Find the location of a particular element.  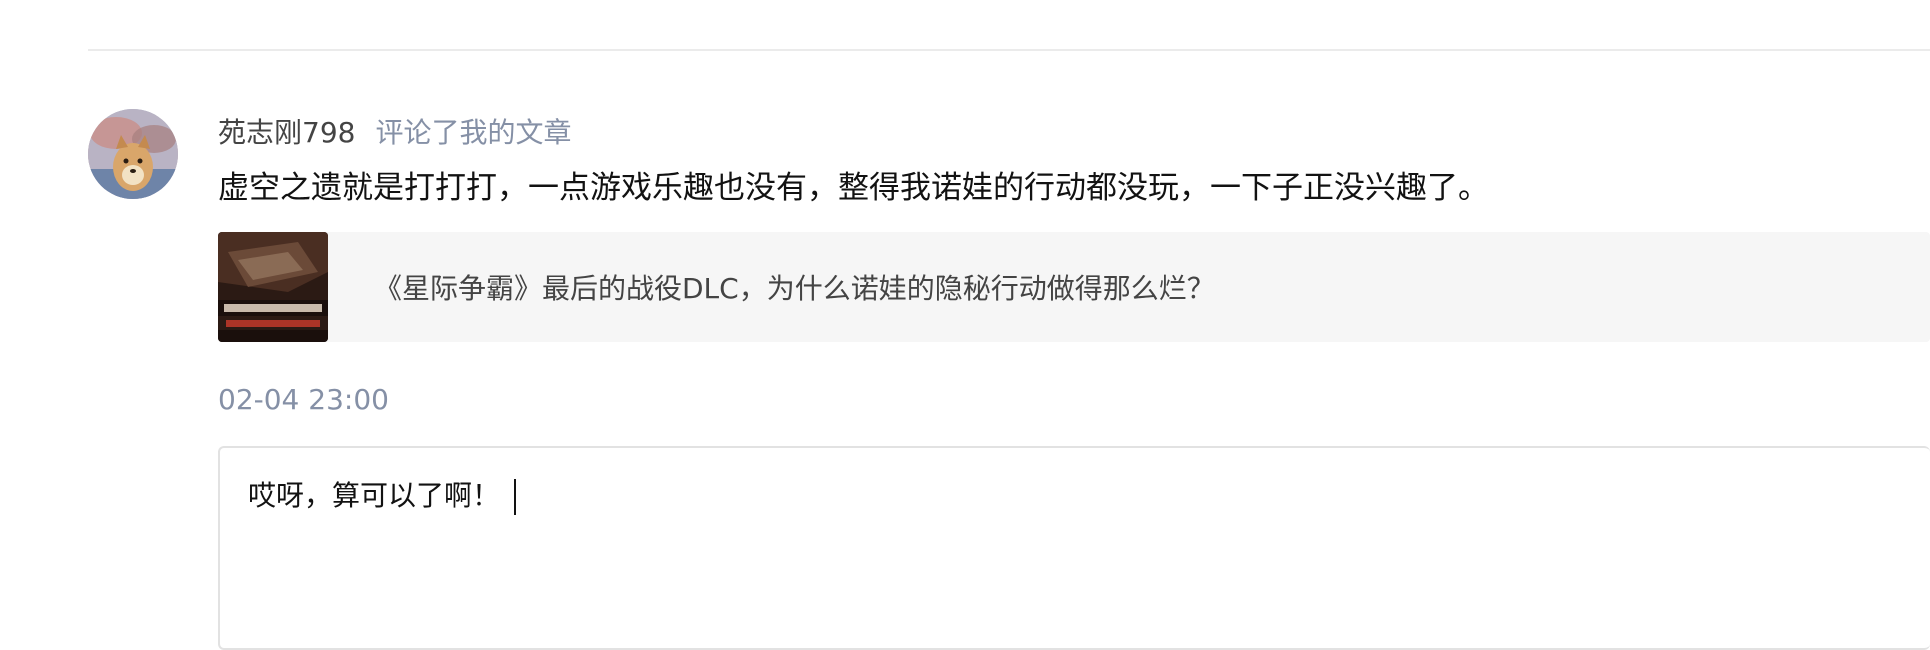

article-title-link: 《星际争霸》最后的战役DLC，为什么诺娃的隐秘行动做得那么烂？ is located at coordinates (794, 287).